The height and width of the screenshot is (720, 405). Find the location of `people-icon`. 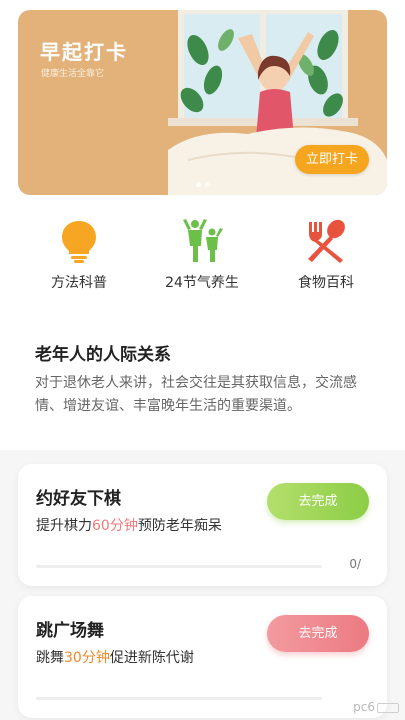

people-icon is located at coordinates (203, 240).